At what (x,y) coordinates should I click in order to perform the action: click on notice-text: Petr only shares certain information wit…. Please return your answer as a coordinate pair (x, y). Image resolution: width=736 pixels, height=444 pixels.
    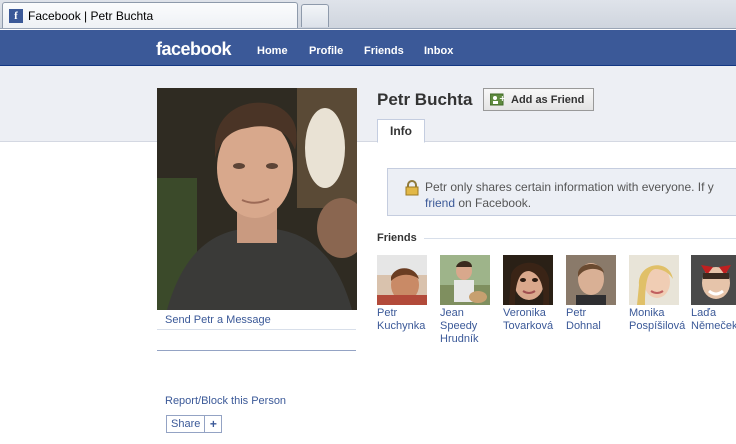
    Looking at the image, I should click on (569, 187).